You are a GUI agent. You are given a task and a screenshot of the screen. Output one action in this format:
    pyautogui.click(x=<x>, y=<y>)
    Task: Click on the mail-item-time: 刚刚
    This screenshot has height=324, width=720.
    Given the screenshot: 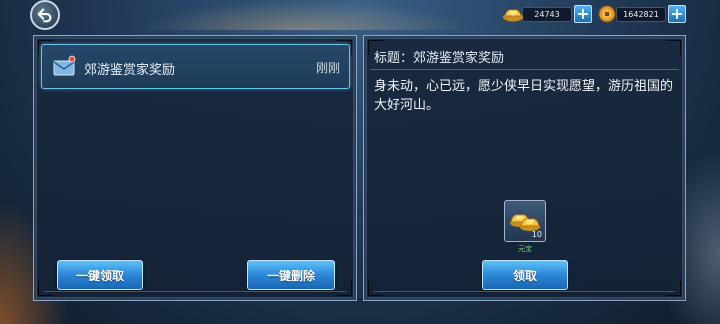 What is the action you would take?
    pyautogui.click(x=327, y=68)
    